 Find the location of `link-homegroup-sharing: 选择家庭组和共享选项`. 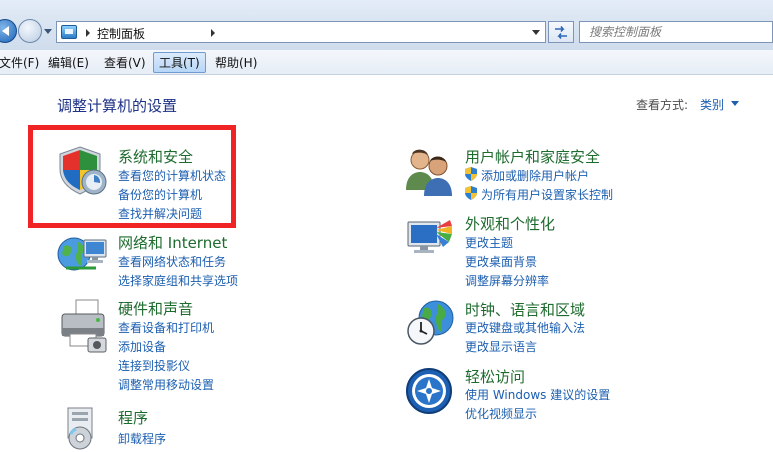

link-homegroup-sharing: 选择家庭组和共享选项 is located at coordinates (178, 280).